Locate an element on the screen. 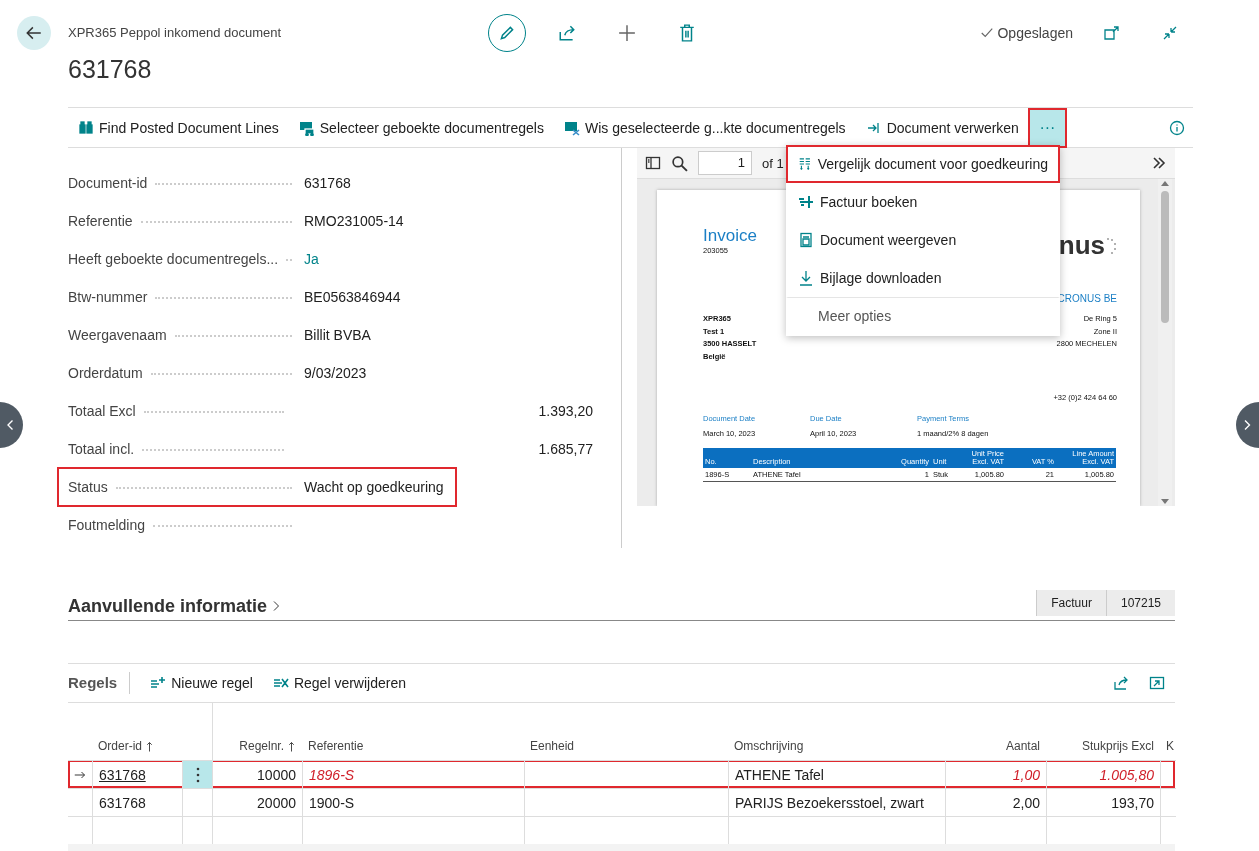 Image resolution: width=1259 pixels, height=851 pixels. cell-text: 631768 is located at coordinates (122, 802).